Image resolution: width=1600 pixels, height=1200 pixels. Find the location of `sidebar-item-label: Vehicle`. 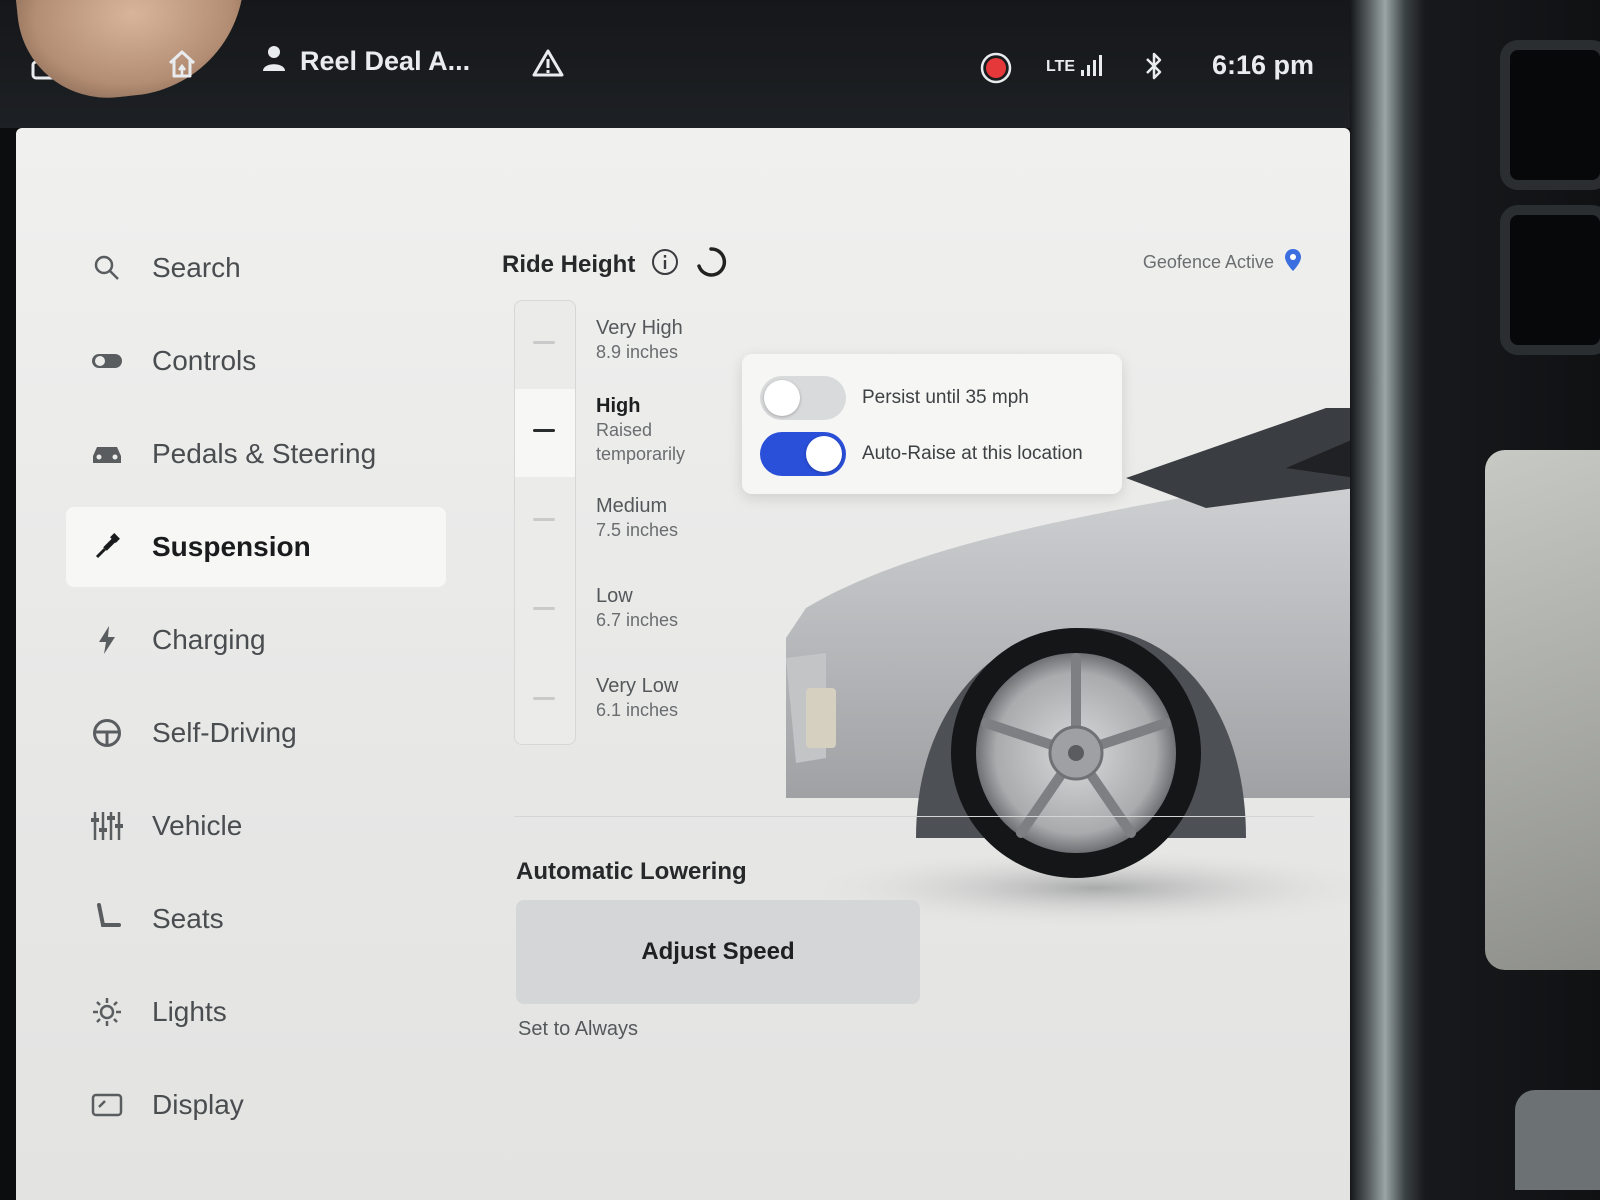

sidebar-item-label: Vehicle is located at coordinates (197, 825).